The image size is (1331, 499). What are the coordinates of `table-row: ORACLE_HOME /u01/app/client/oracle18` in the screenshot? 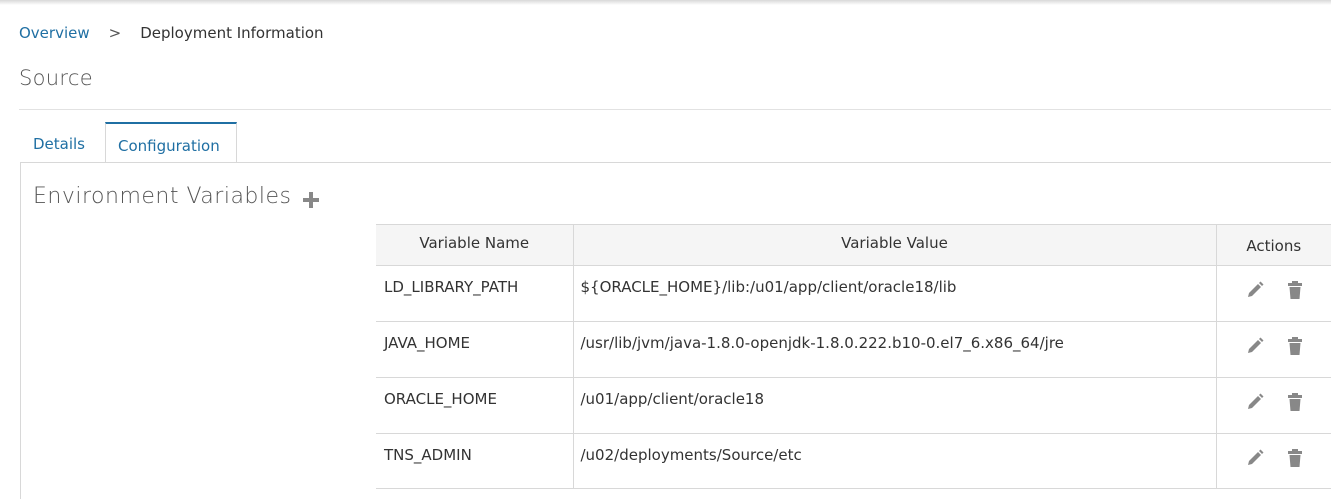 It's located at (853, 405).